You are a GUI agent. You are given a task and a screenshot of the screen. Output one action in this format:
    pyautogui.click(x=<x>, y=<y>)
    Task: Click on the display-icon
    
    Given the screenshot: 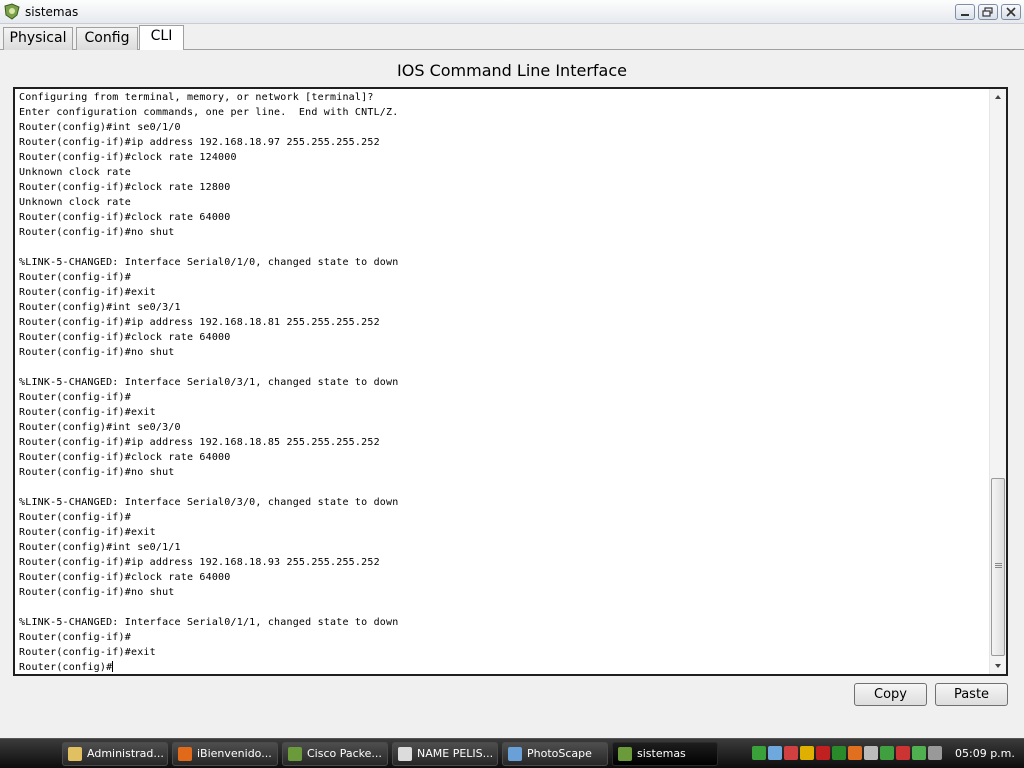 What is the action you would take?
    pyautogui.click(x=791, y=753)
    